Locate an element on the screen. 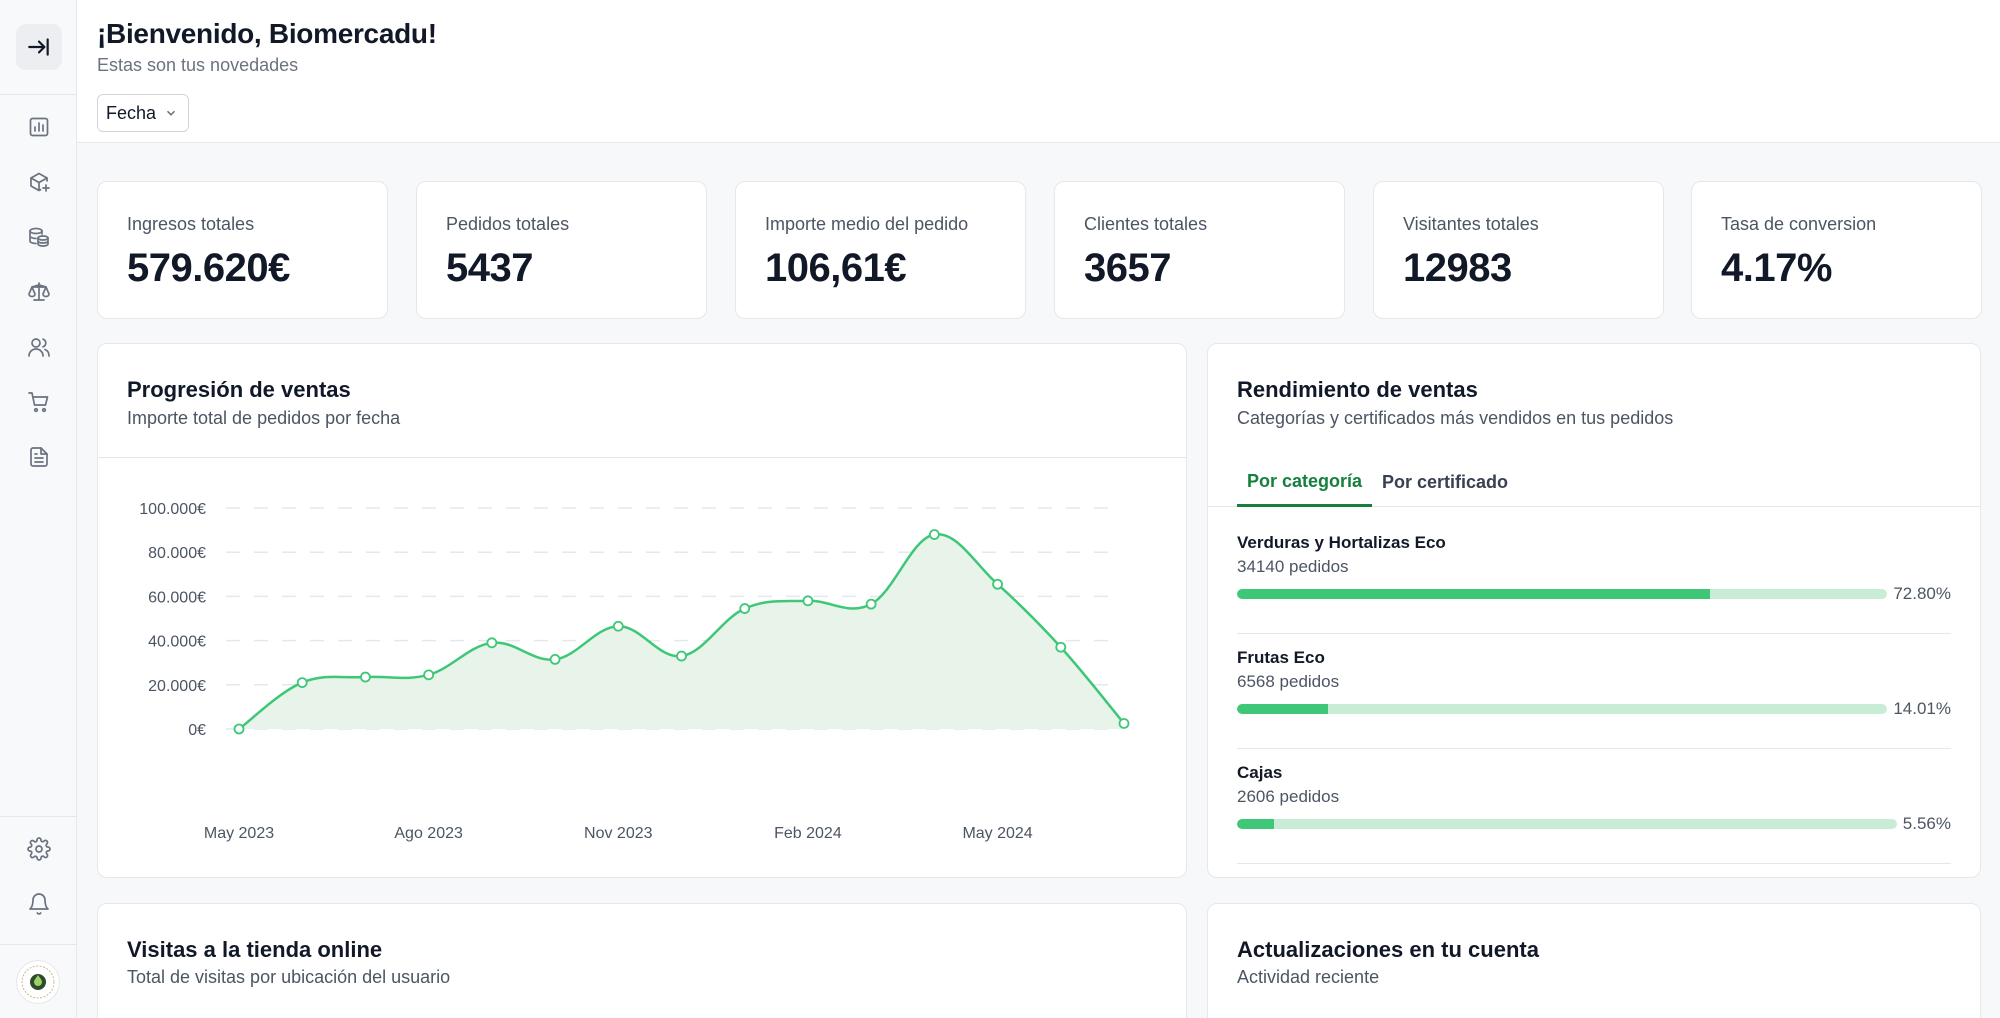 The image size is (2000, 1018). stat-value: 579.620€ is located at coordinates (208, 268).